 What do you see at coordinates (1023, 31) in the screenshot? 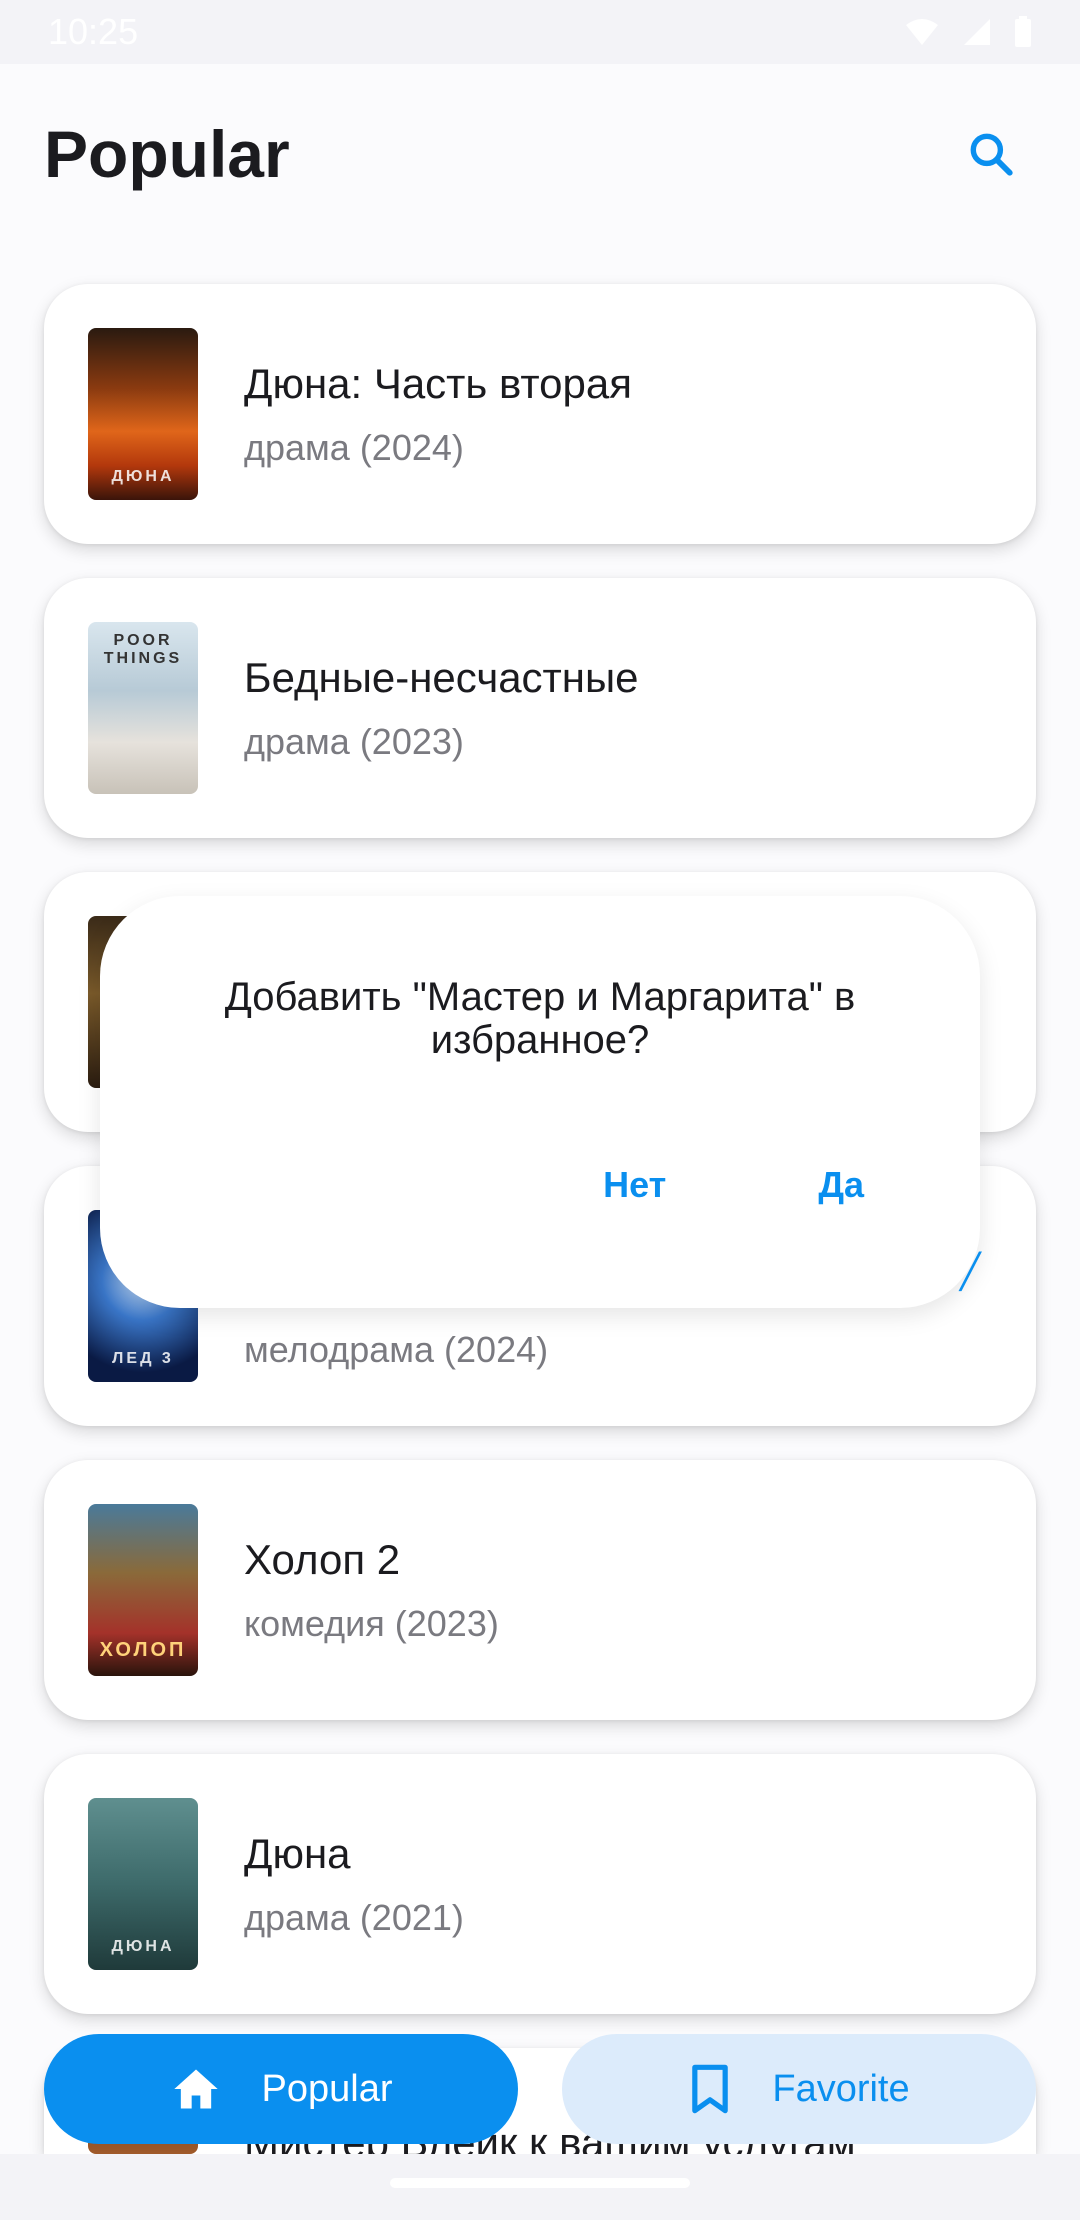
I see `battery-icon` at bounding box center [1023, 31].